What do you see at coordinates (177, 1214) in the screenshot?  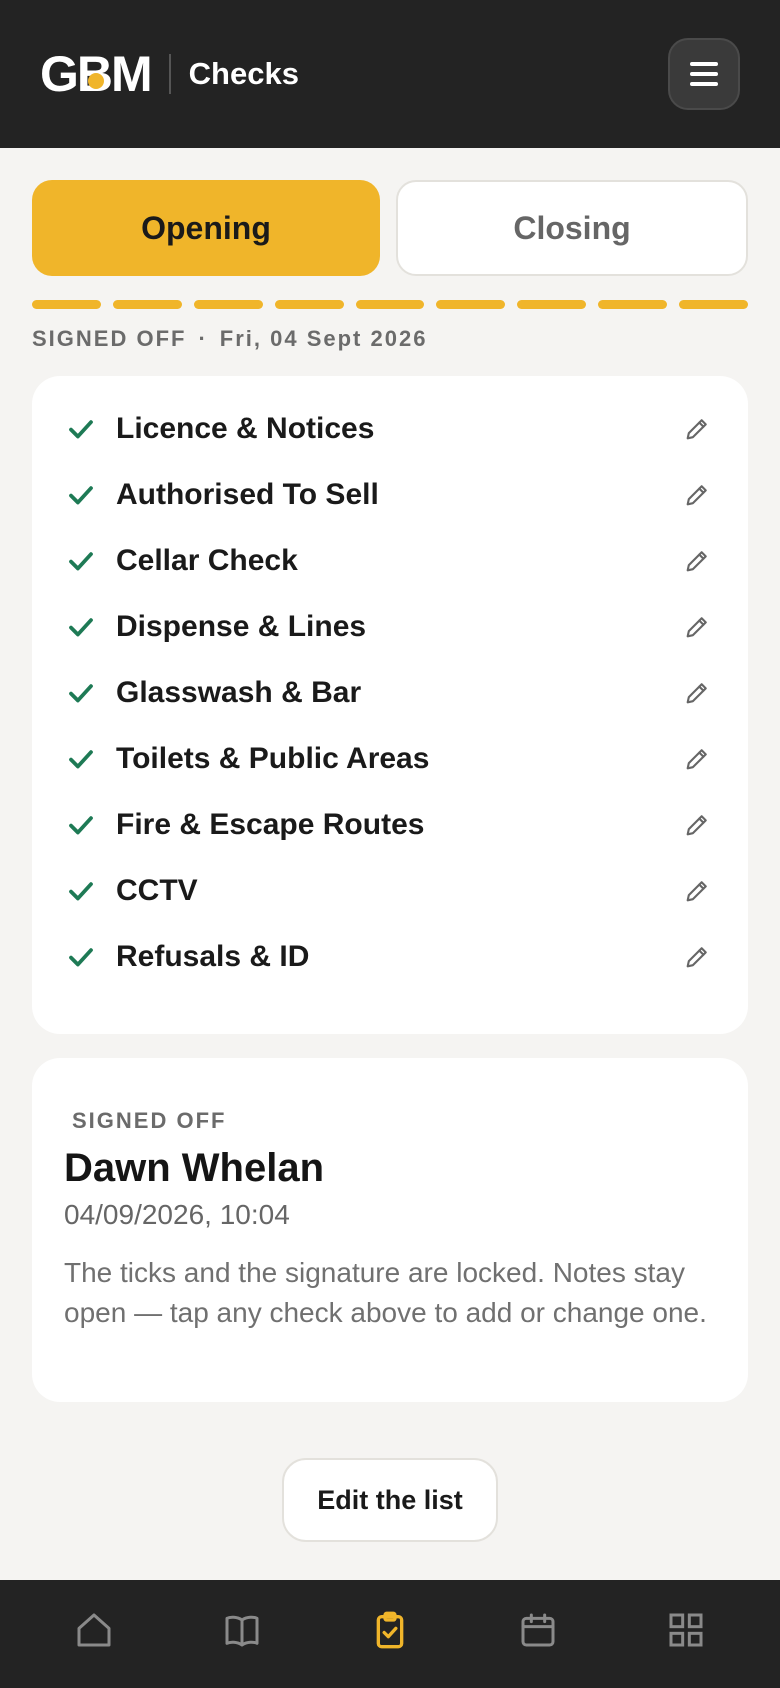 I see `signoff-timestamp: 04/09/2026, 10:04` at bounding box center [177, 1214].